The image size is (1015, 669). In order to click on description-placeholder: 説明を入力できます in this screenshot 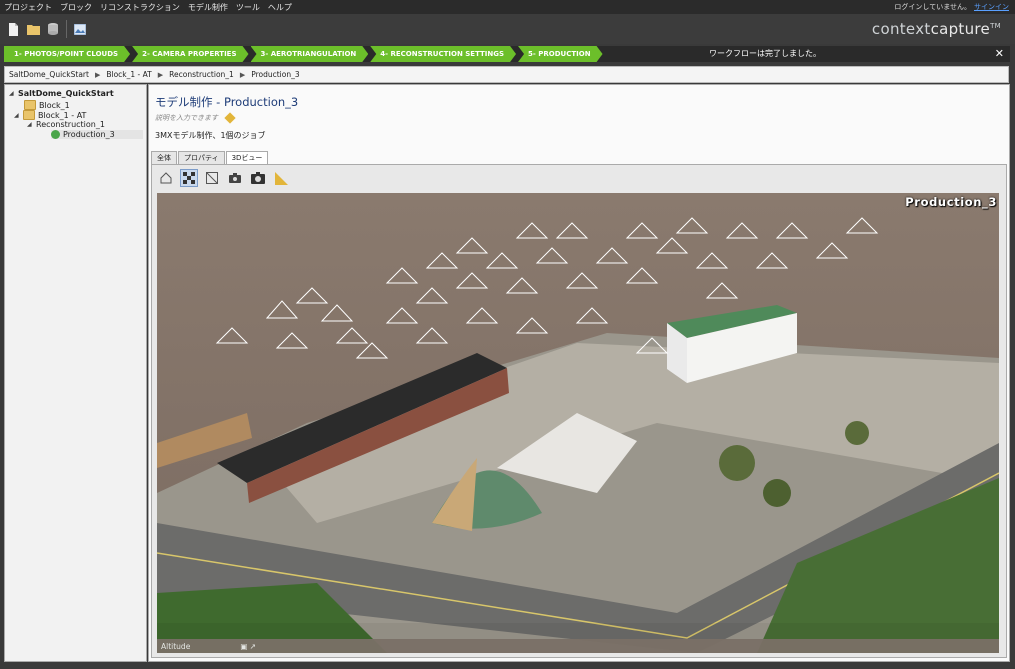, I will do `click(186, 118)`.